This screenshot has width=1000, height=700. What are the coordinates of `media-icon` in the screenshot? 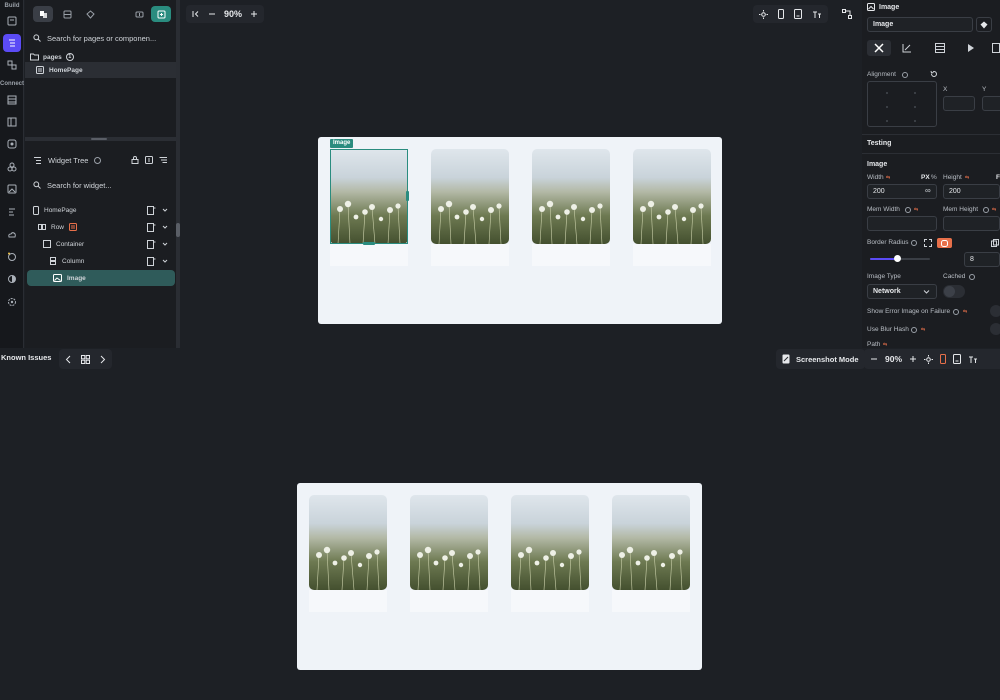 It's located at (12, 189).